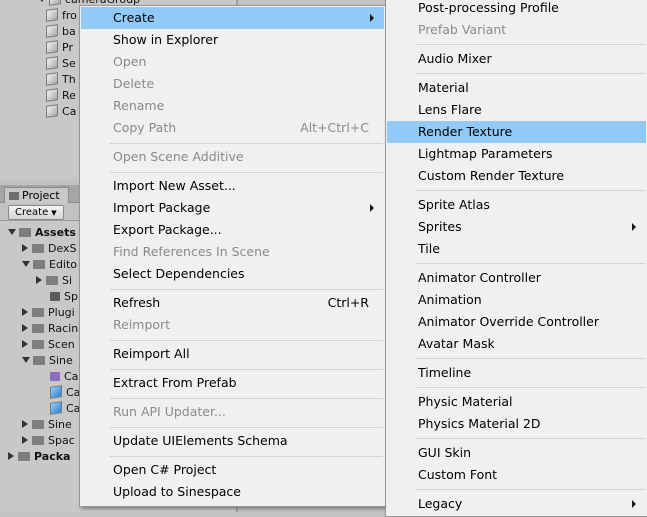 Image resolution: width=647 pixels, height=517 pixels. I want to click on menu-item-label: Open Scene Additive, so click(178, 156).